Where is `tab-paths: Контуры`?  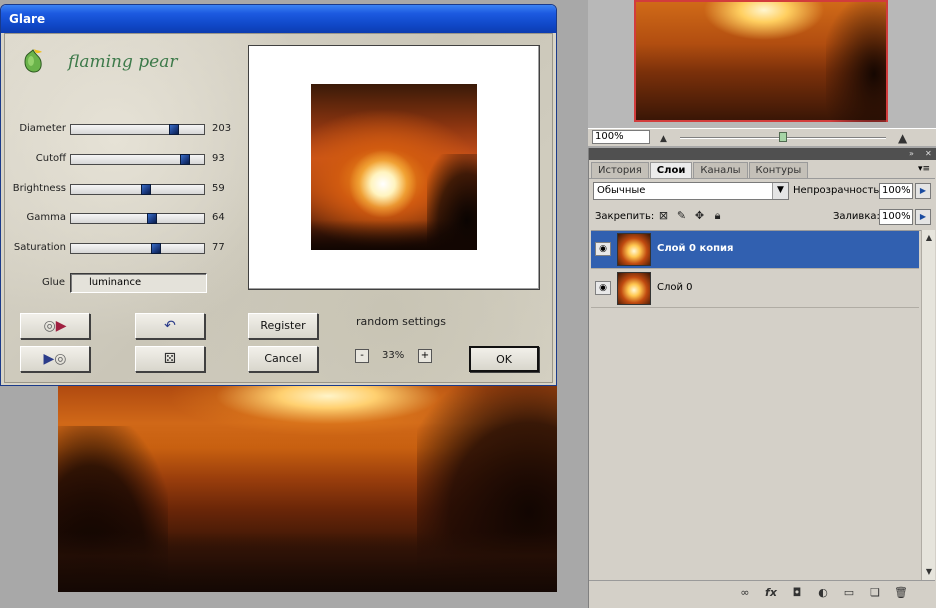
tab-paths: Контуры is located at coordinates (778, 170).